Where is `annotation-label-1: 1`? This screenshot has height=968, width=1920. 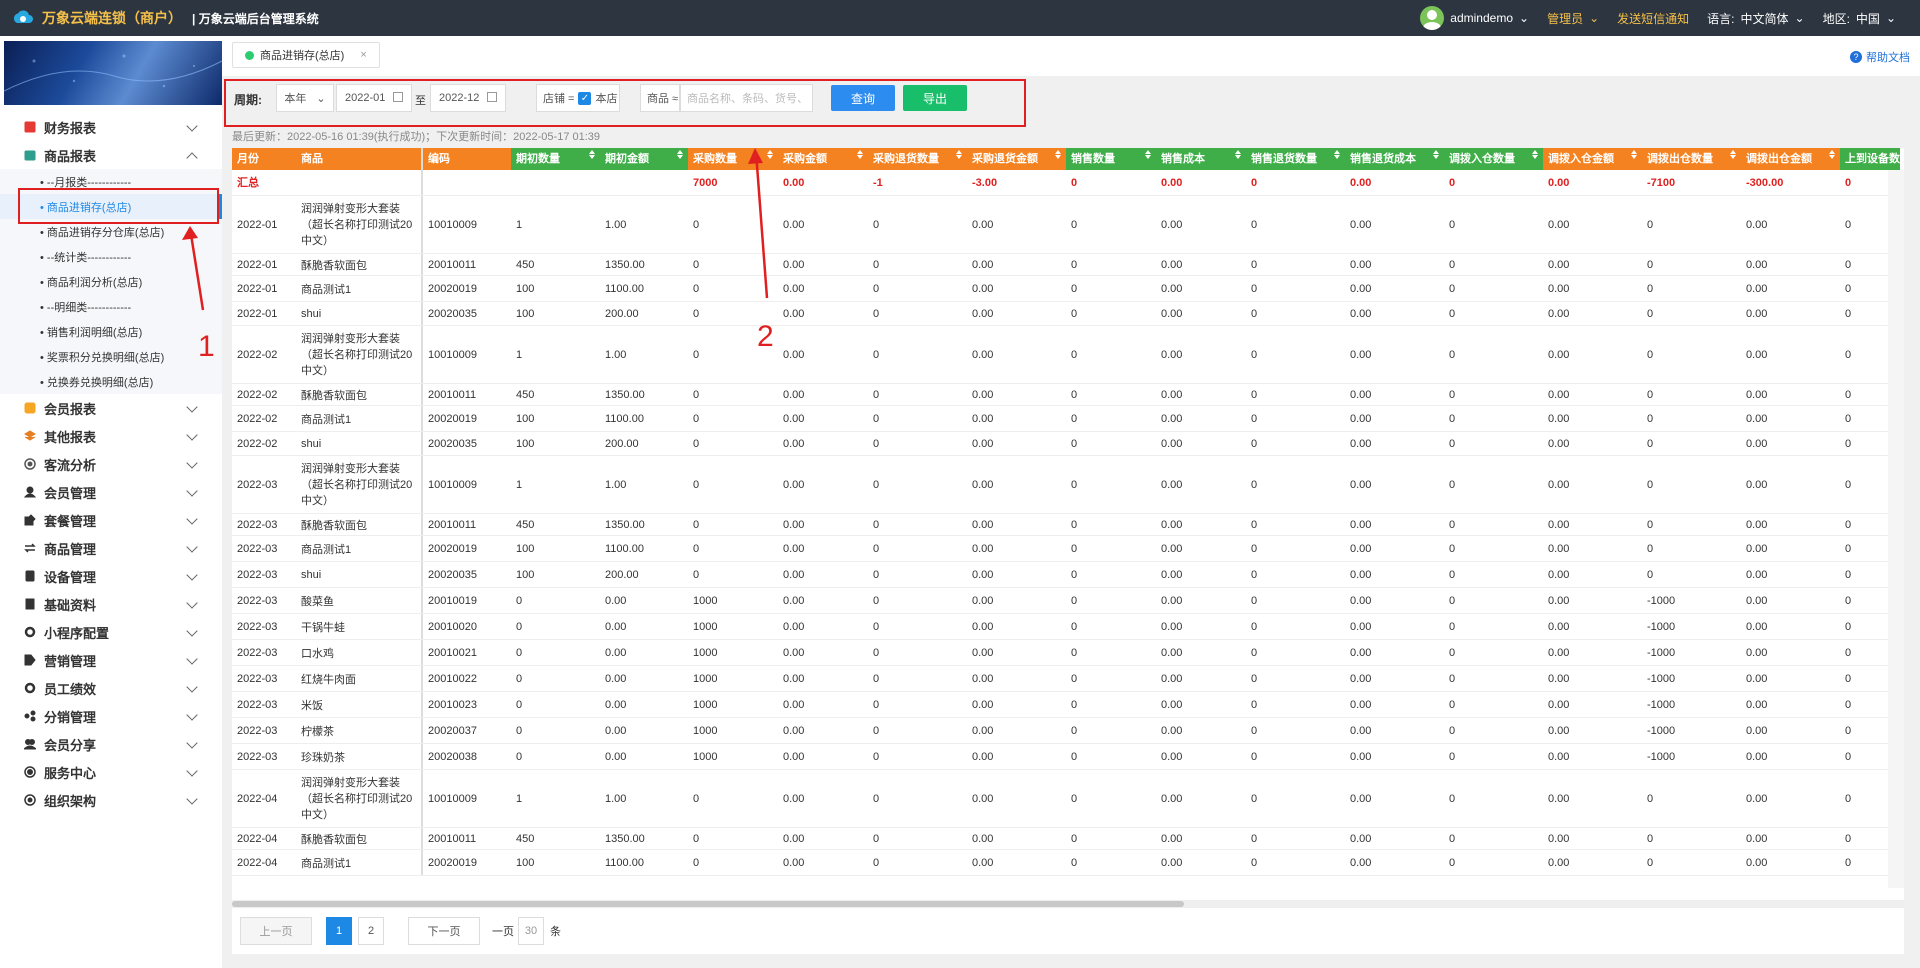
annotation-label-1: 1 is located at coordinates (206, 346).